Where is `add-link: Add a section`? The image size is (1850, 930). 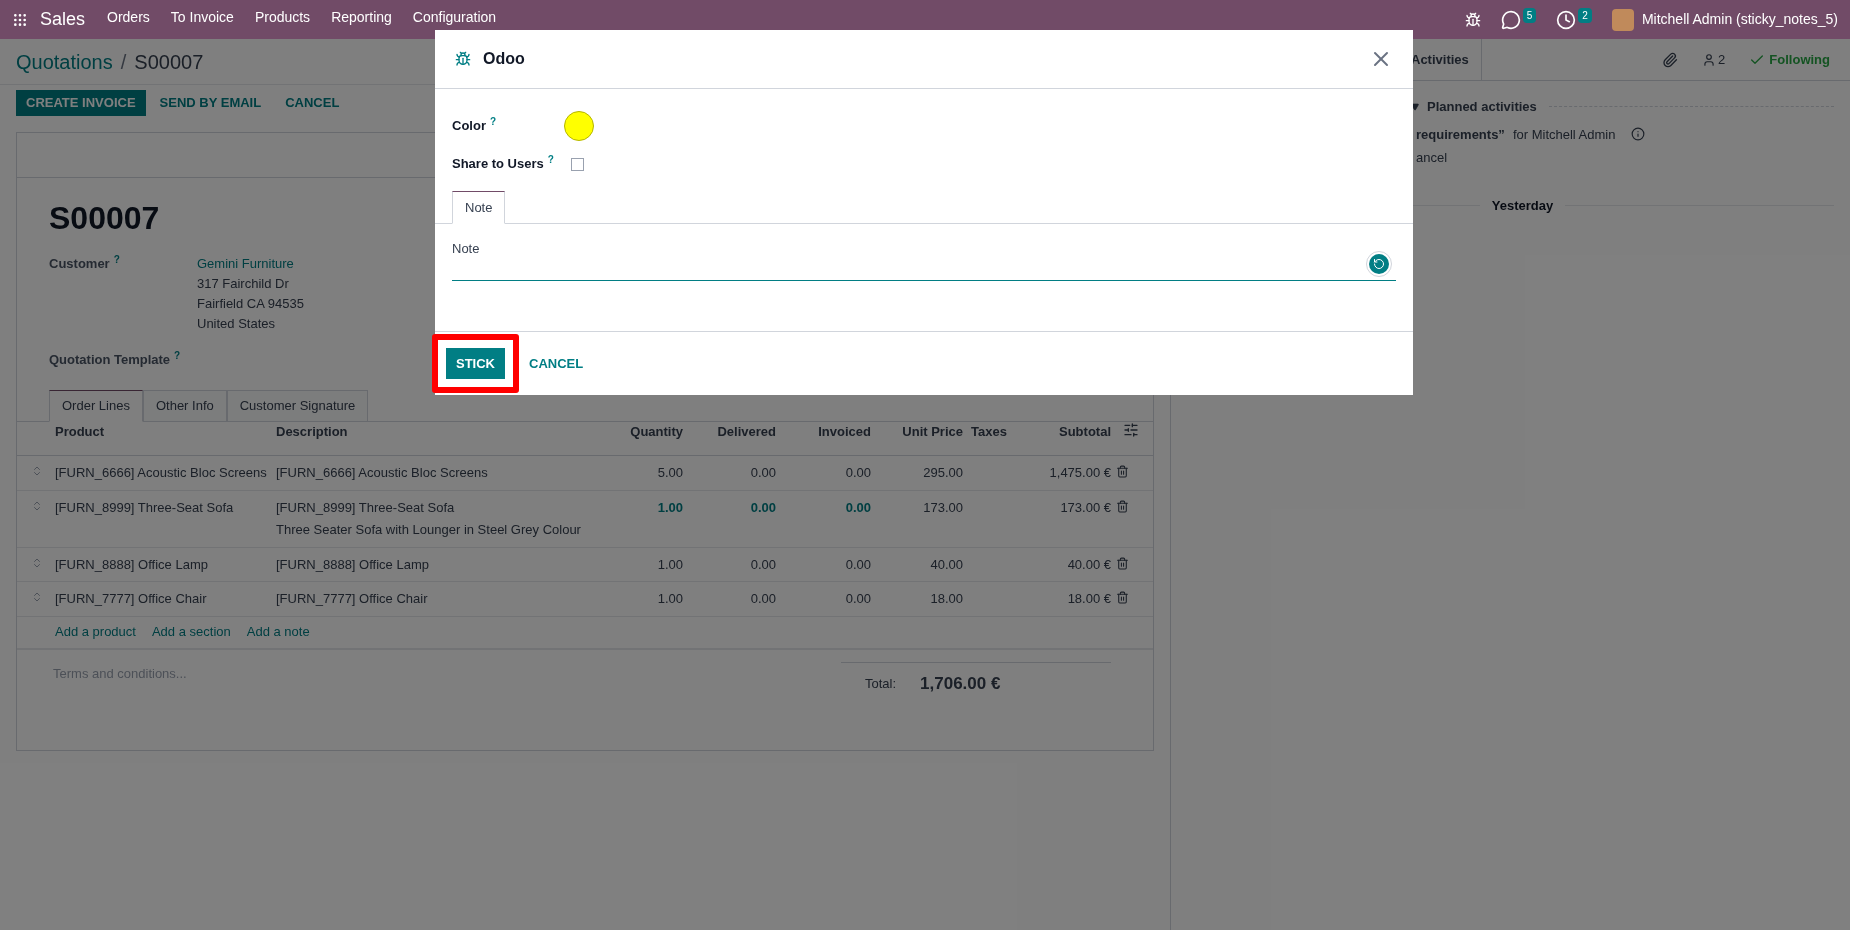 add-link: Add a section is located at coordinates (191, 632).